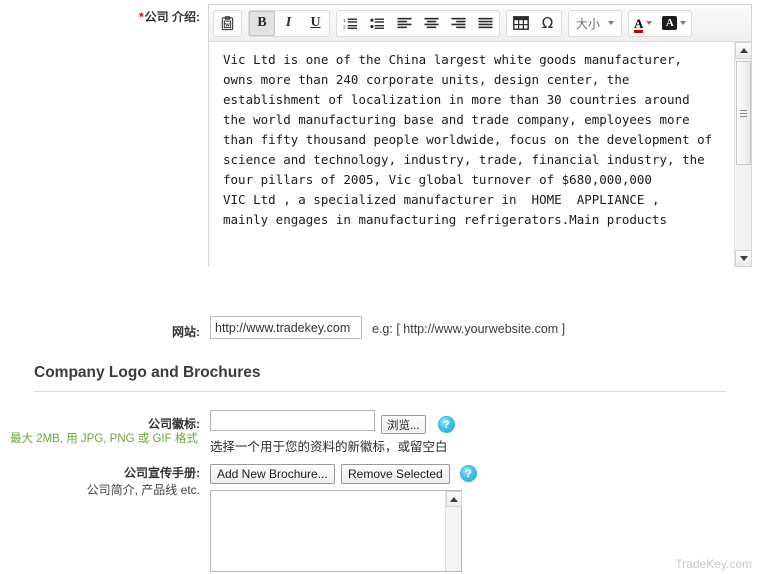 The height and width of the screenshot is (574, 760). I want to click on text-color-letter: A, so click(639, 23).